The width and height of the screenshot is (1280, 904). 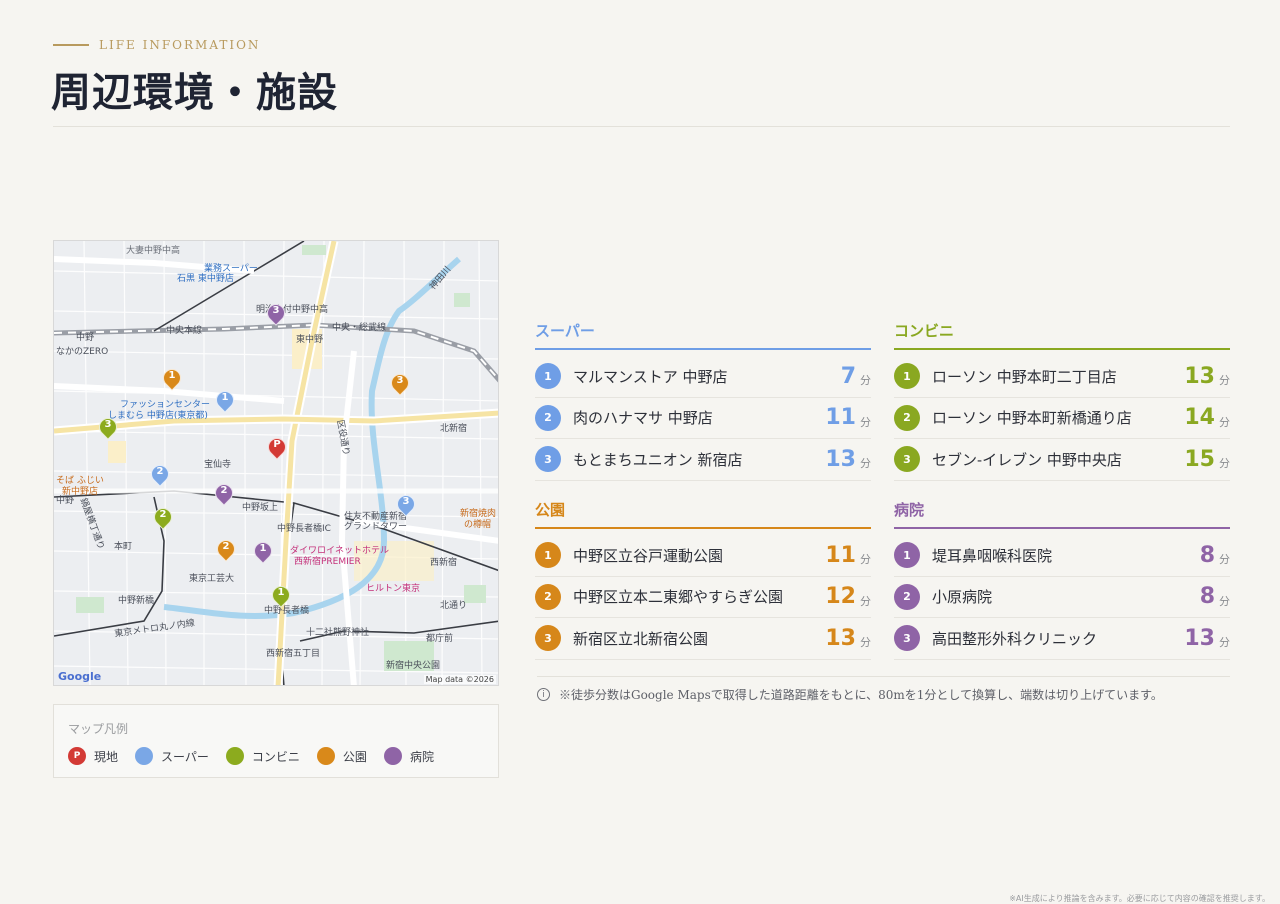 I want to click on map-marker-park-2: 2, so click(x=226, y=551).